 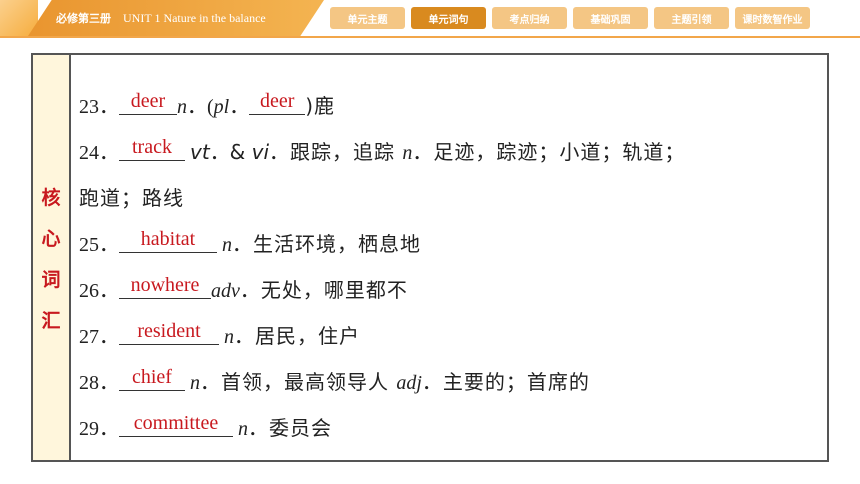 I want to click on side-label-char: 汇, so click(x=51, y=320).